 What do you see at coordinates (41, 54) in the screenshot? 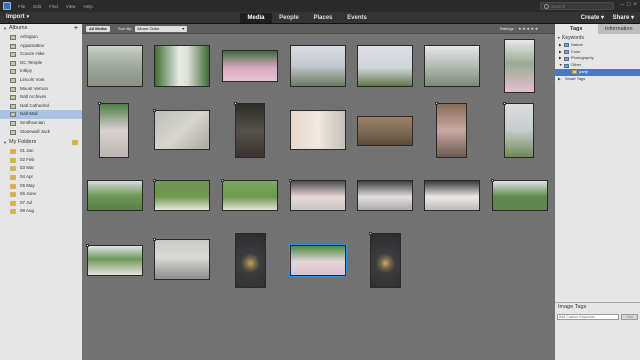
I see `album-item: Coxom Hike` at bounding box center [41, 54].